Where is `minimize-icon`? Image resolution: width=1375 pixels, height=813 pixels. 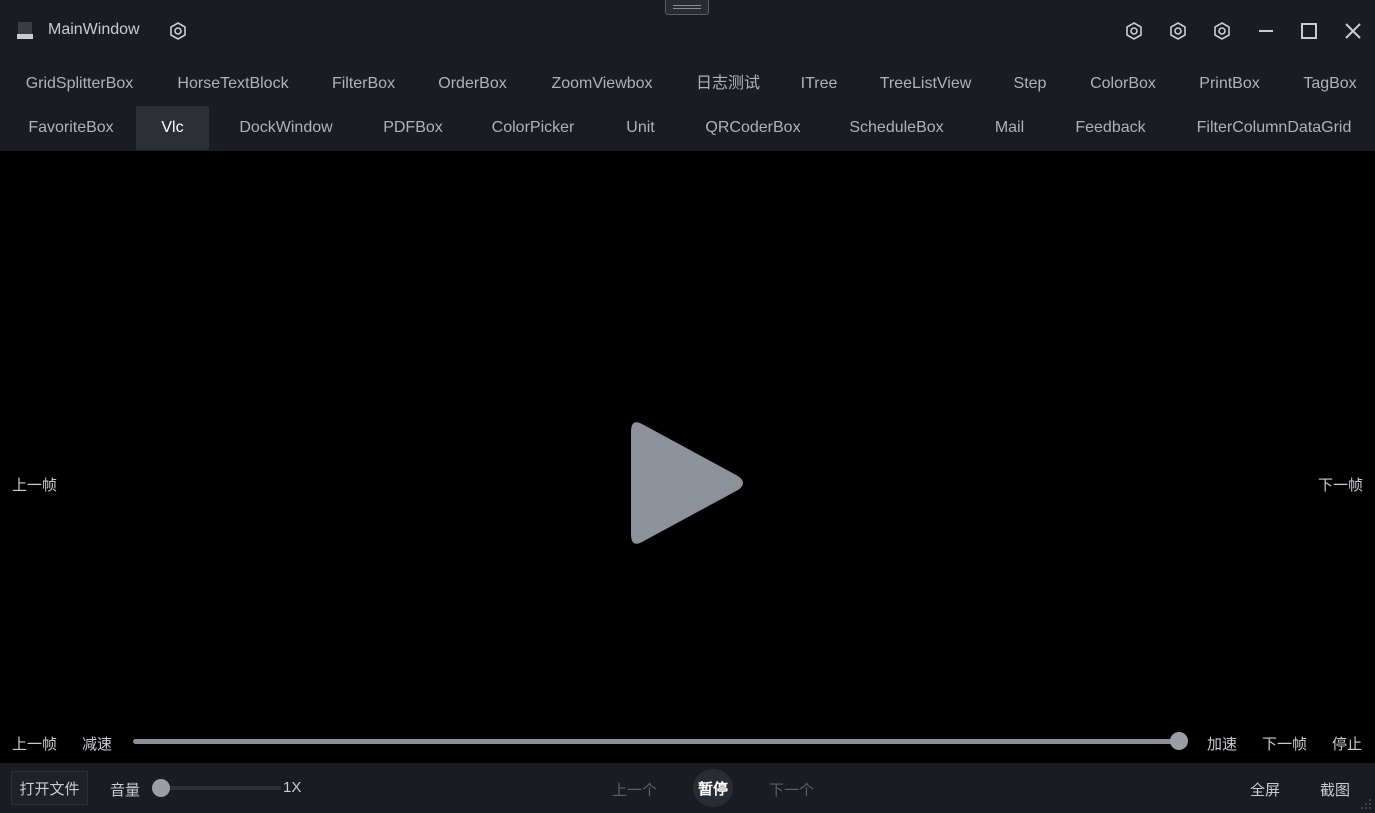
minimize-icon is located at coordinates (1266, 31).